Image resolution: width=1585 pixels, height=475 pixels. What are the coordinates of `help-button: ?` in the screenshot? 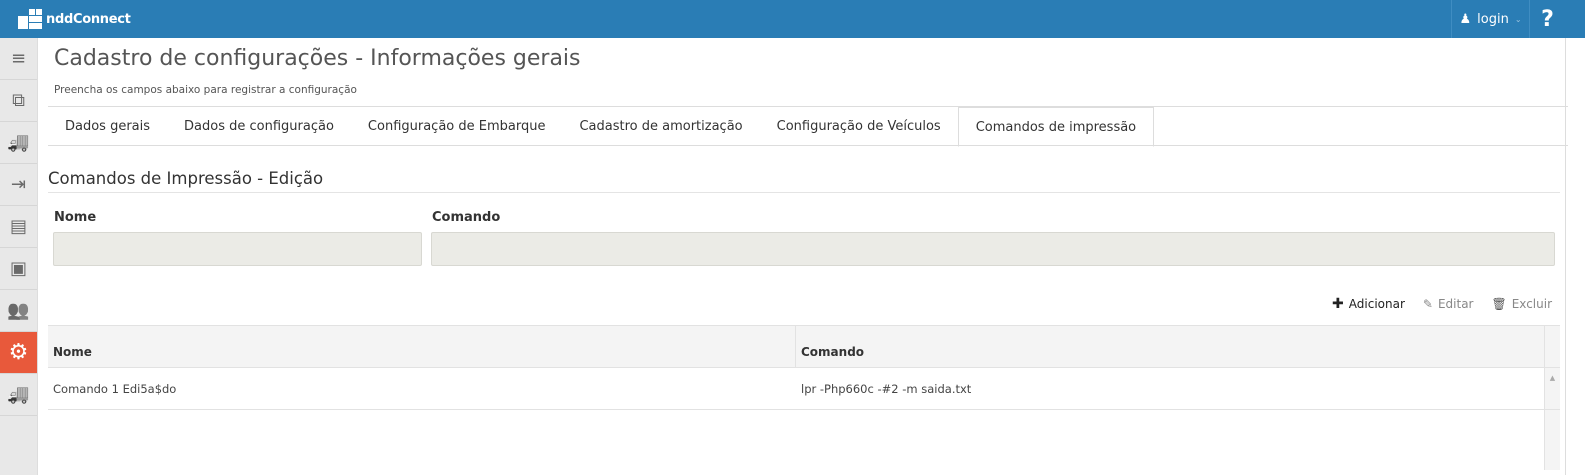 It's located at (1547, 19).